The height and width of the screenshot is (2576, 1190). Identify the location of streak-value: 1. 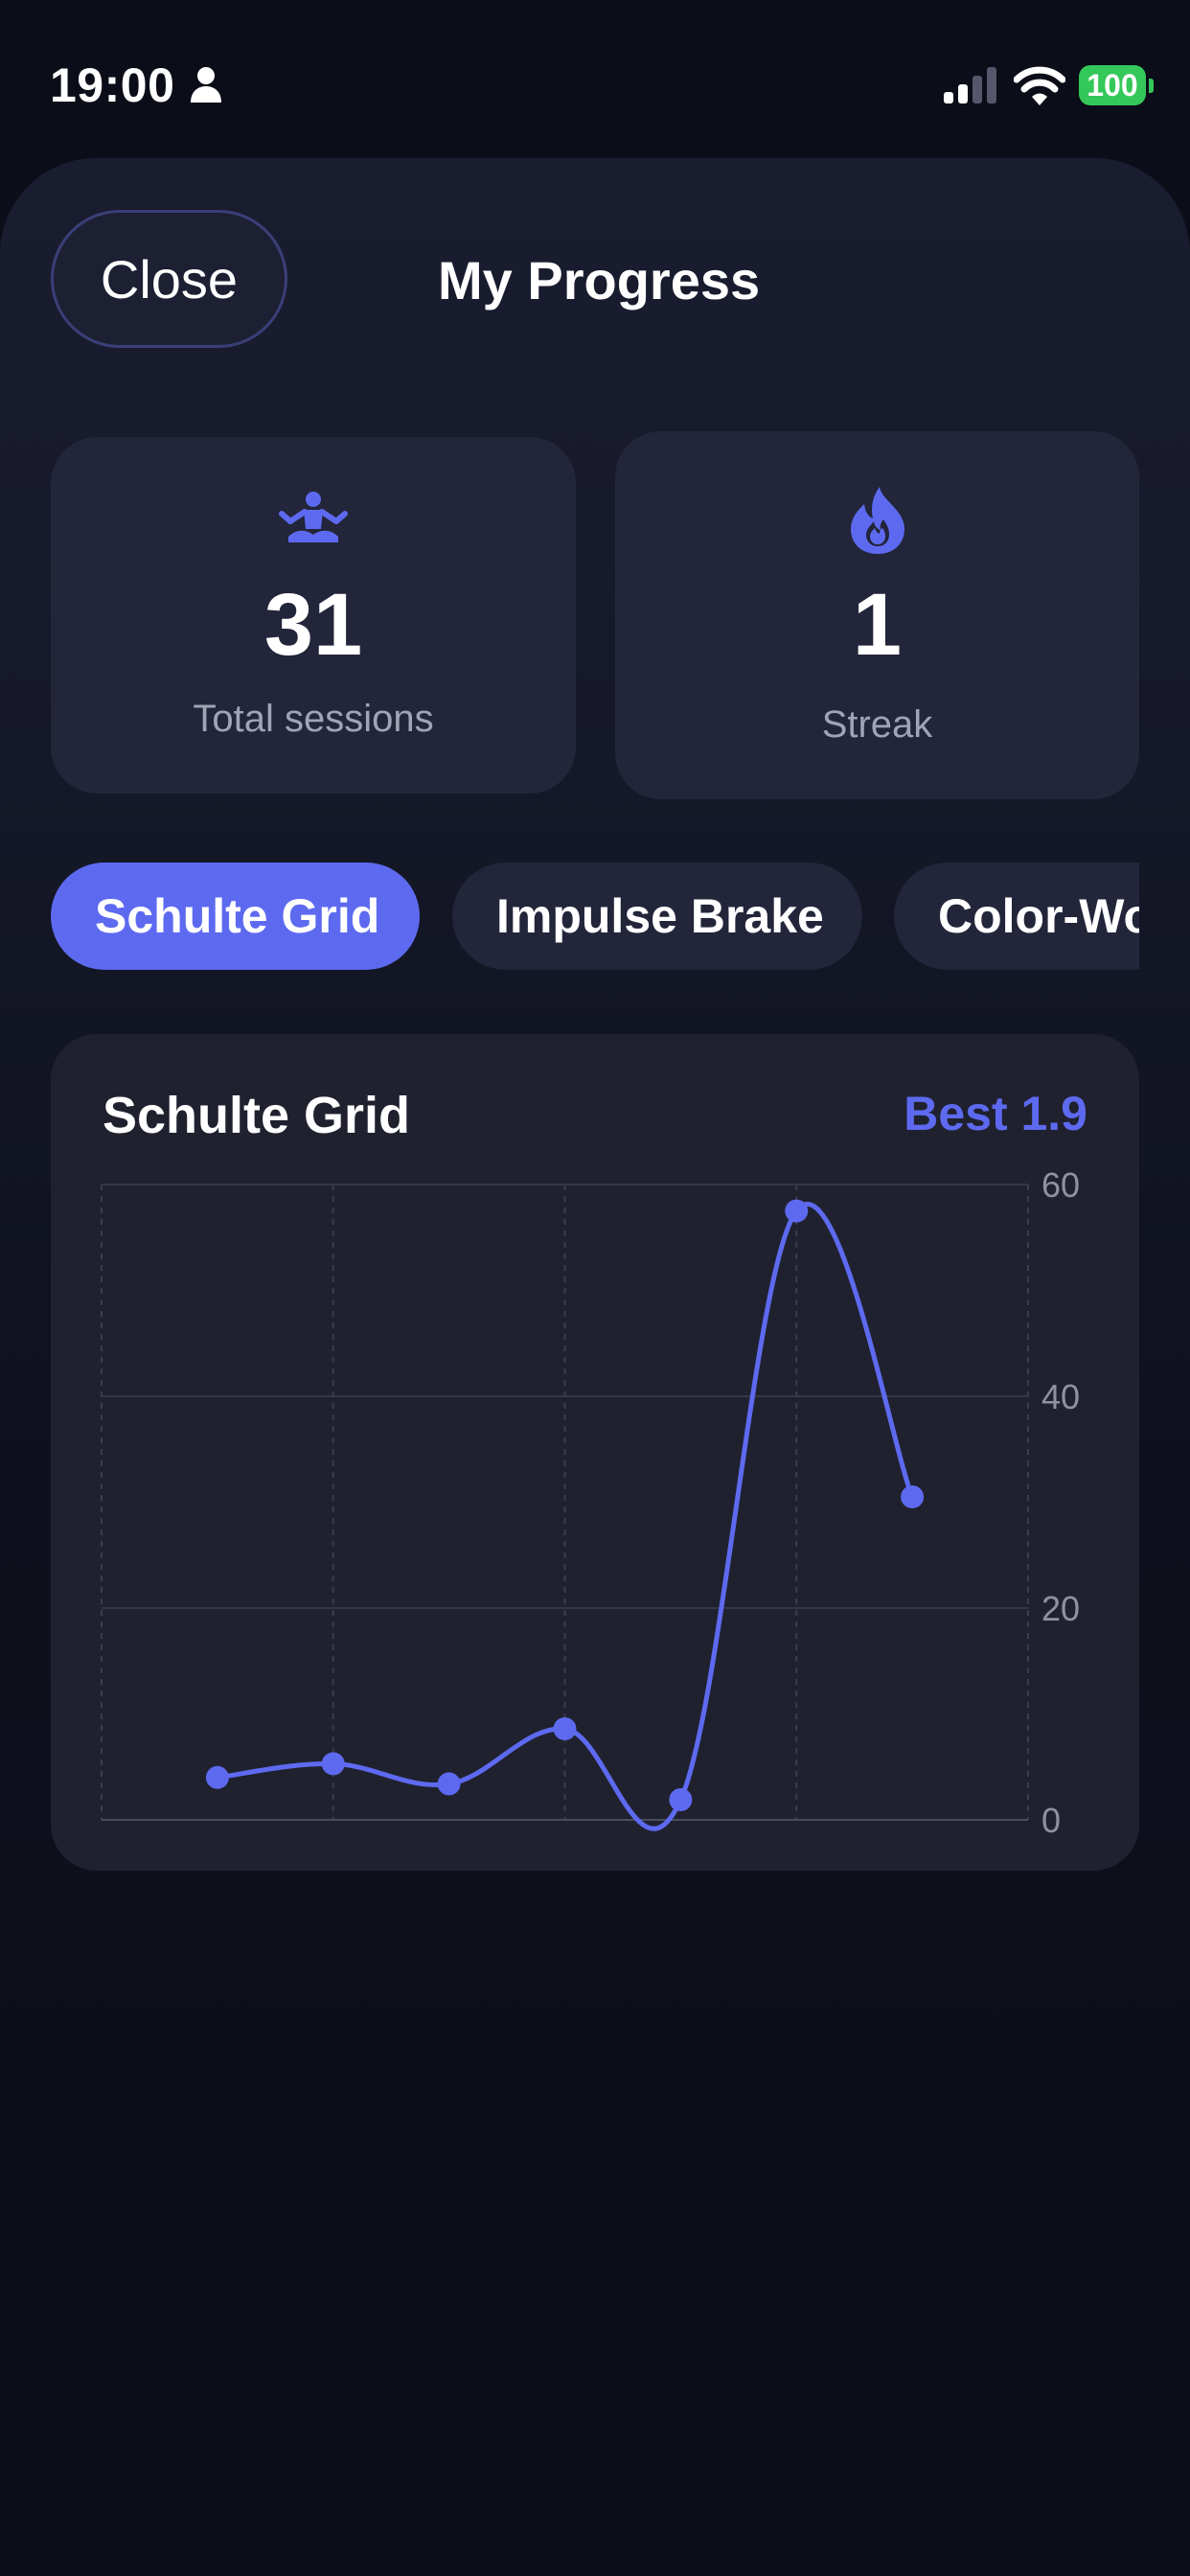
(878, 625).